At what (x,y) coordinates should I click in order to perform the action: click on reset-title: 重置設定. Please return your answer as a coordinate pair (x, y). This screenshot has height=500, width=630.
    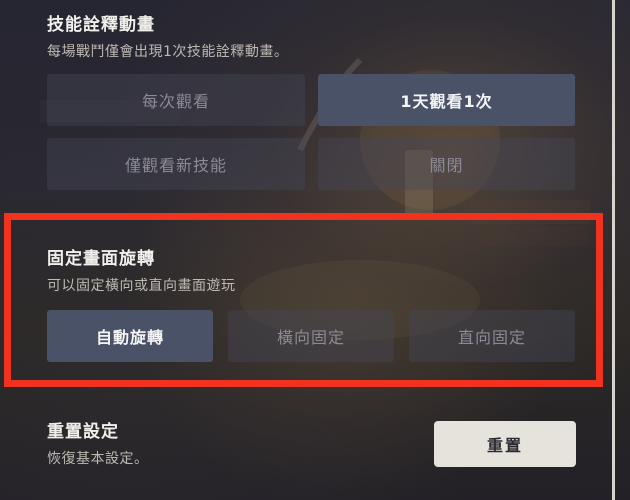
    Looking at the image, I should click on (83, 432).